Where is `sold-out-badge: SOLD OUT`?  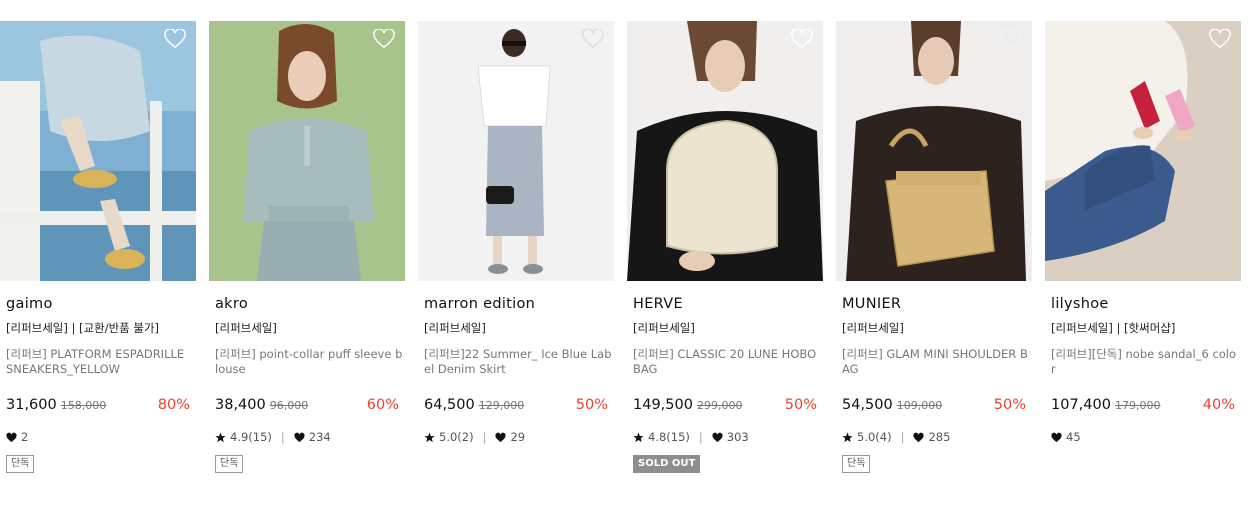
sold-out-badge: SOLD OUT is located at coordinates (667, 464).